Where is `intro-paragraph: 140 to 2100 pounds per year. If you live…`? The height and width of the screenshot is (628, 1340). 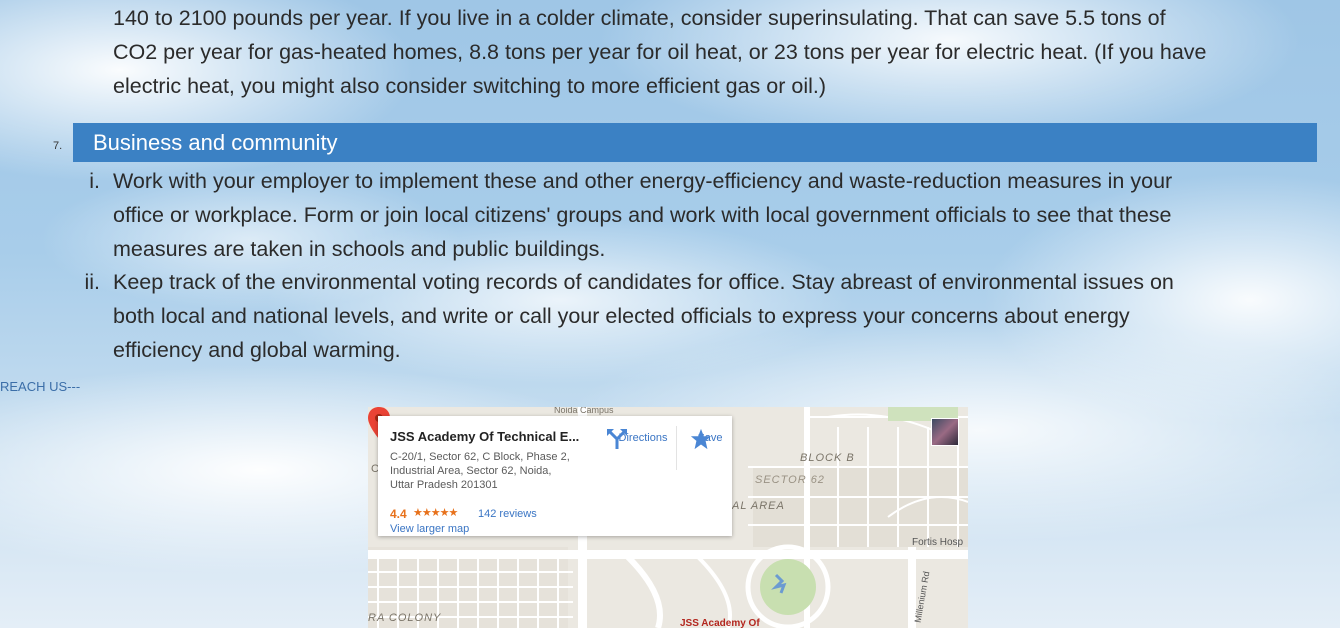
intro-paragraph: 140 to 2100 pounds per year. If you live… is located at coordinates (725, 52).